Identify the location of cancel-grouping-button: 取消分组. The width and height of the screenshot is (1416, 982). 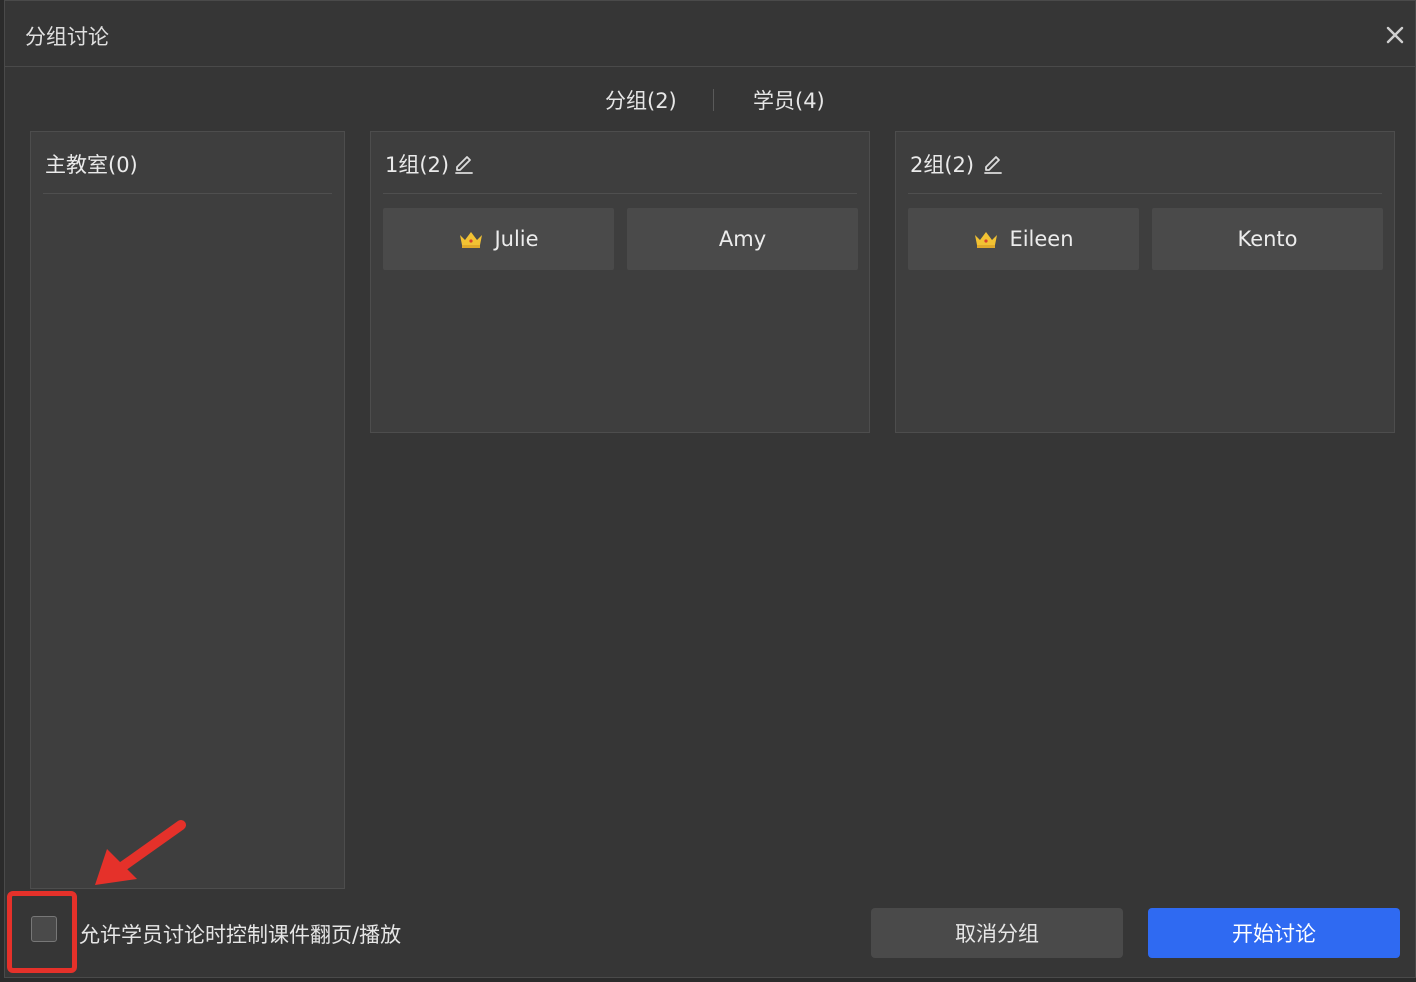
(997, 933).